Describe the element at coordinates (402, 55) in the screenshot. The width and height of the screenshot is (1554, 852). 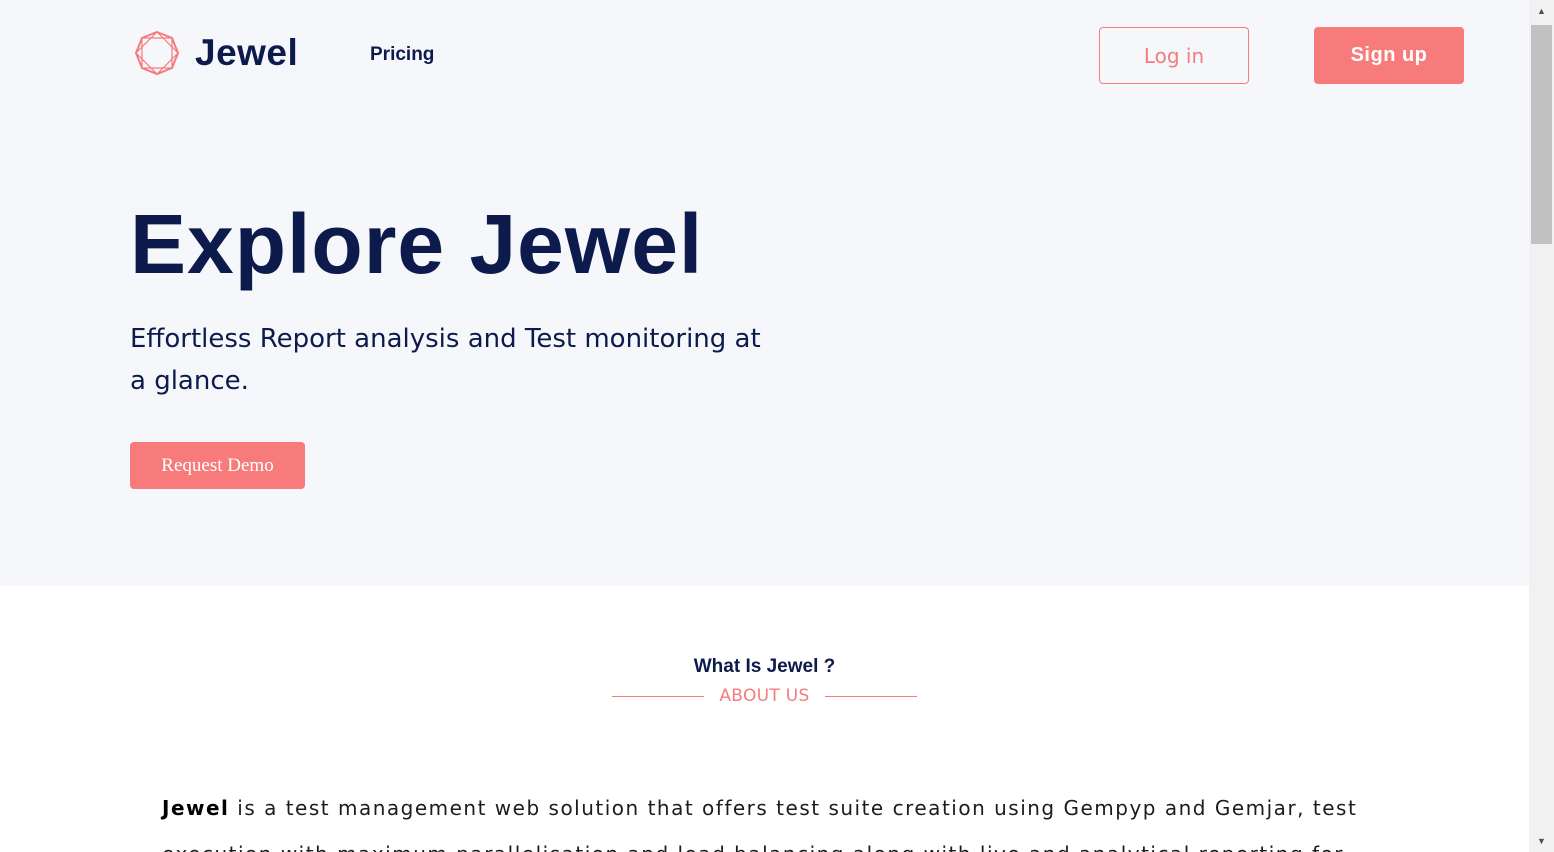
I see `nav-pricing-link: Pricing` at that location.